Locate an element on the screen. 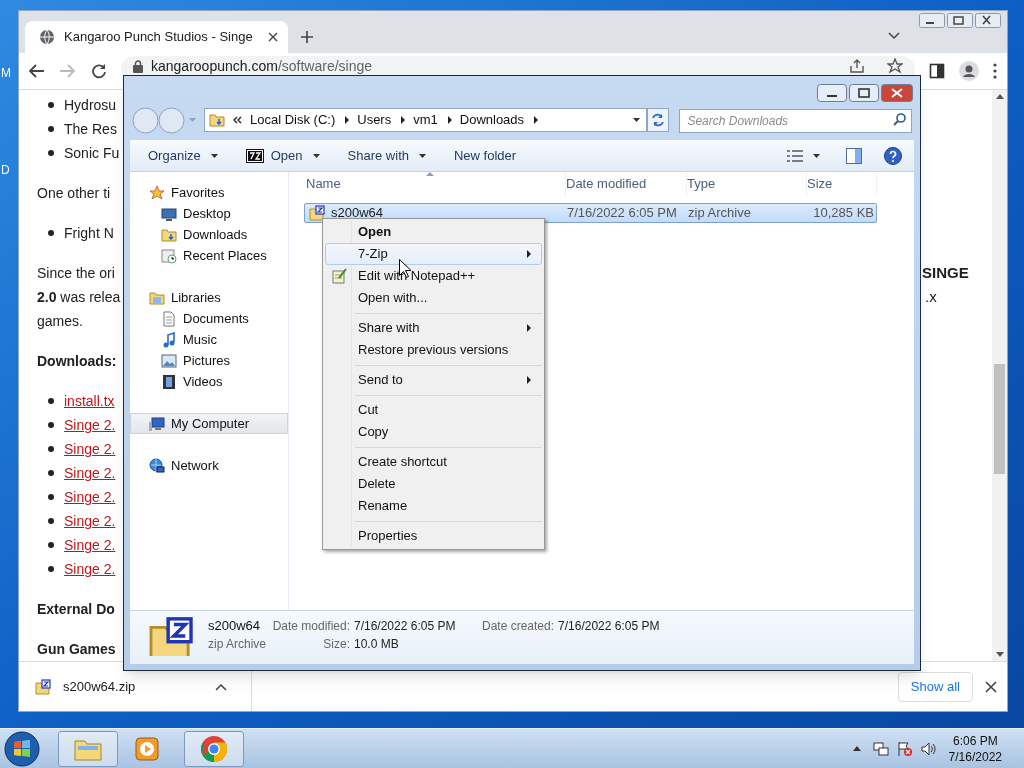 The height and width of the screenshot is (768, 1024). navigation-item: Libraries is located at coordinates (209, 297).